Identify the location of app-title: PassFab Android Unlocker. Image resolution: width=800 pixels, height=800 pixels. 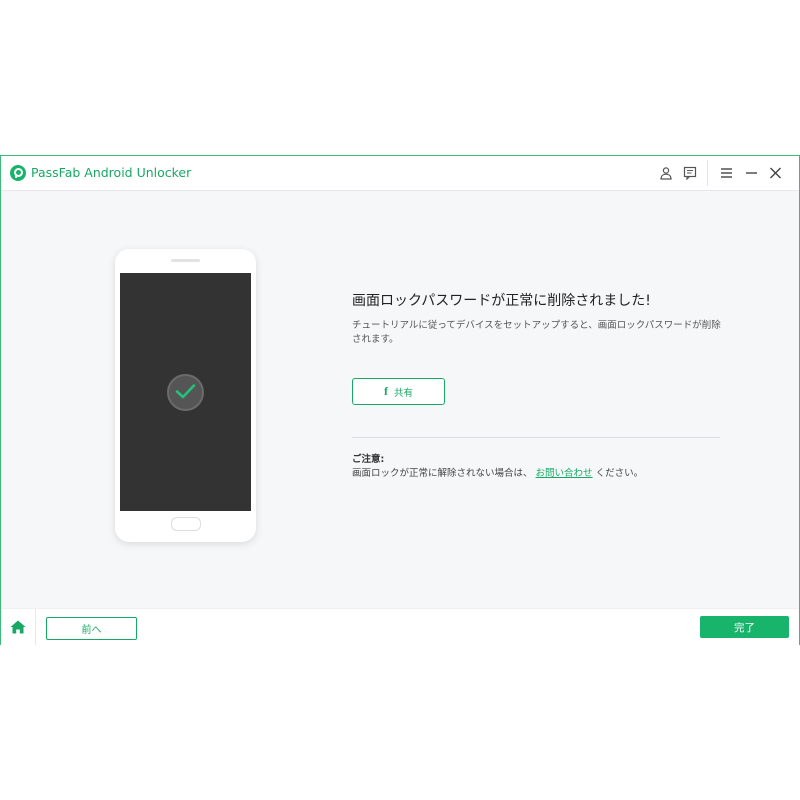
(111, 172).